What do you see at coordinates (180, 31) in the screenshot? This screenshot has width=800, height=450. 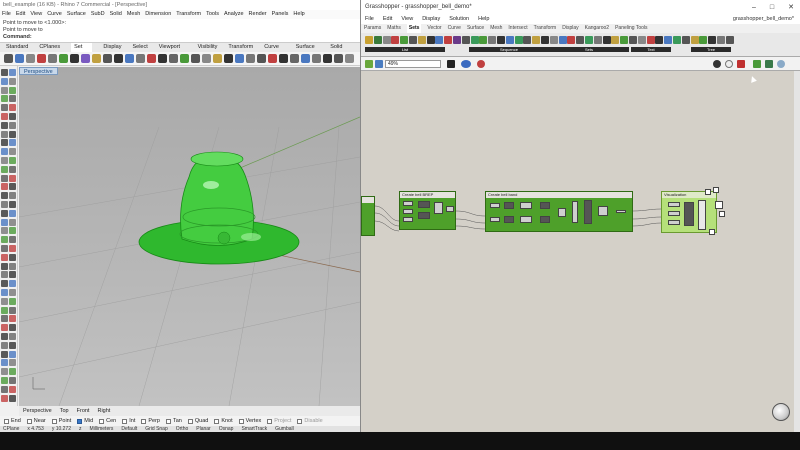 I see `rhino-command-area: Point to move to <1.000>` at bounding box center [180, 31].